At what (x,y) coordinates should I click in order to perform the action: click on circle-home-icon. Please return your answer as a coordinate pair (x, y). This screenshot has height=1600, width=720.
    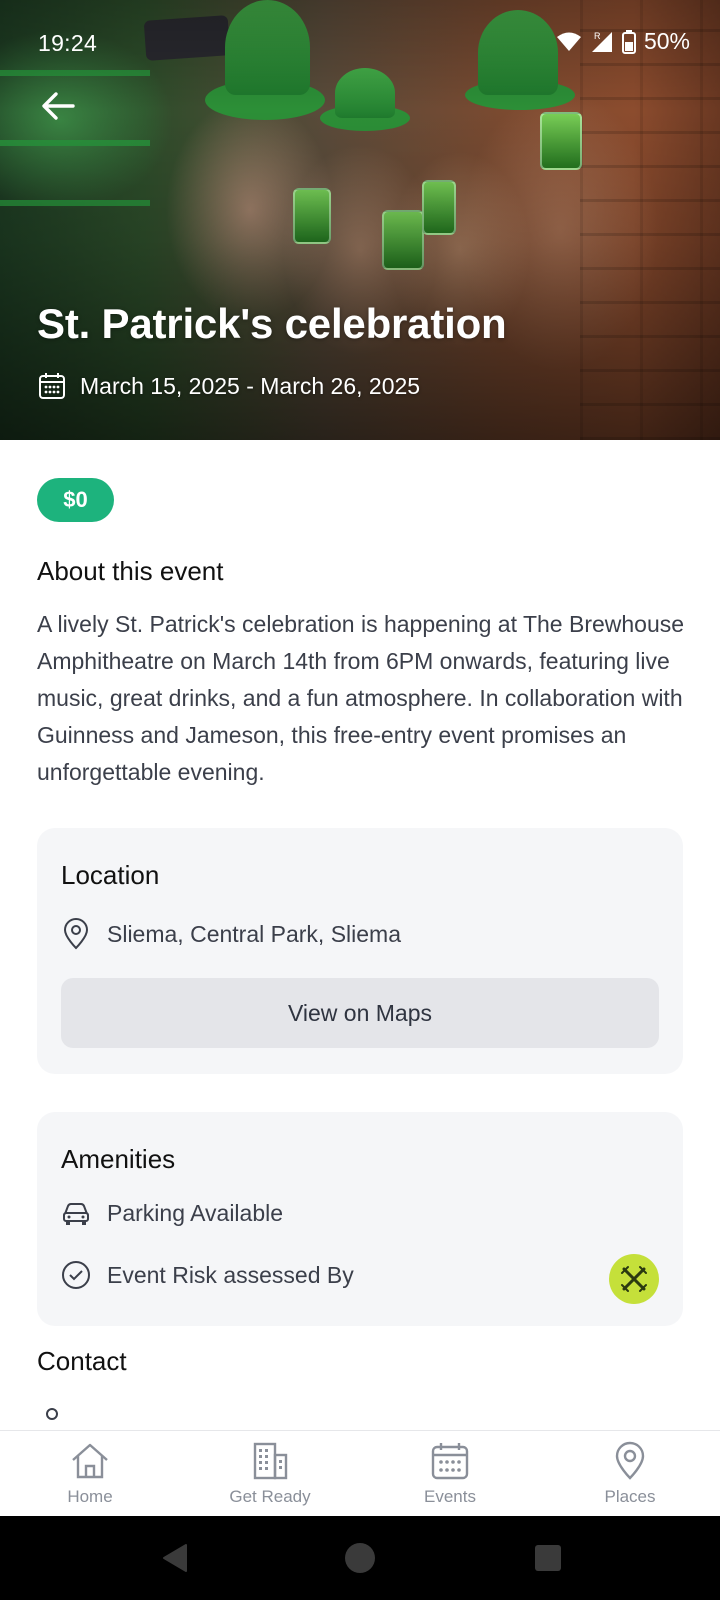
    Looking at the image, I should click on (360, 1558).